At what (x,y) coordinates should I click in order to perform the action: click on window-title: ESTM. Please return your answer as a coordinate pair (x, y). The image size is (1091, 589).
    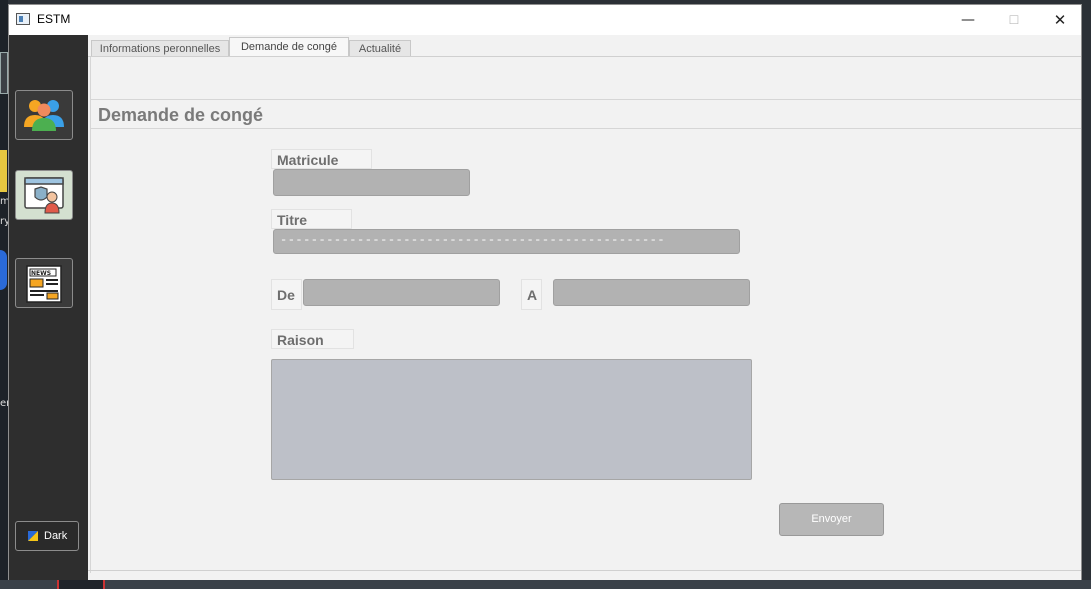
    Looking at the image, I should click on (54, 19).